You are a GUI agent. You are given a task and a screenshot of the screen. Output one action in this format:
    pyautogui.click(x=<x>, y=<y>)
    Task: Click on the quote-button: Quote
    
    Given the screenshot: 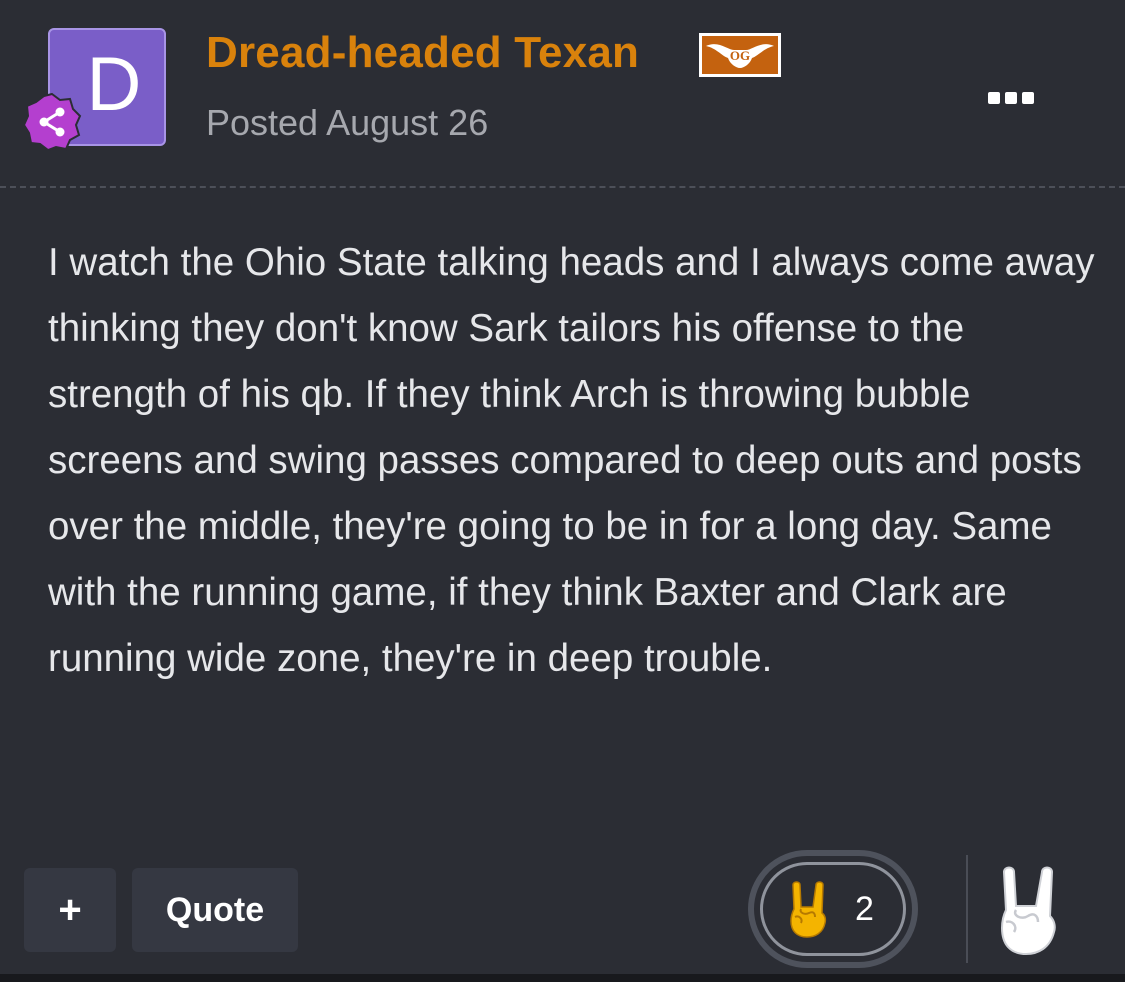 What is the action you would take?
    pyautogui.click(x=215, y=910)
    